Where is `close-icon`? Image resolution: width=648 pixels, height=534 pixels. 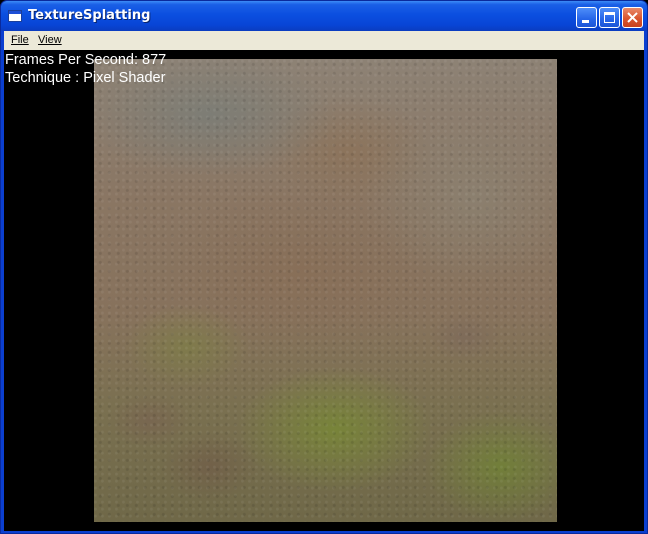
close-icon is located at coordinates (632, 17).